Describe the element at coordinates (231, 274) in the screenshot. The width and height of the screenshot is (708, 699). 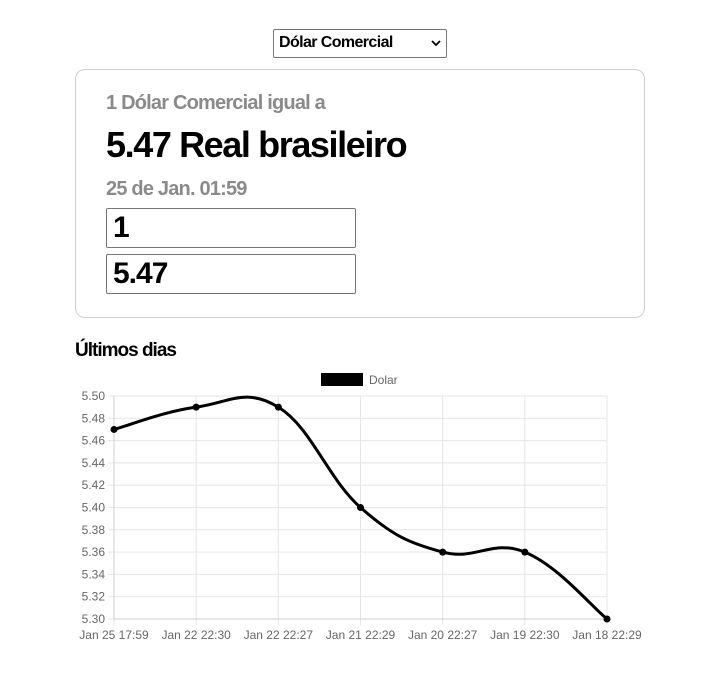
I see `amount-to-input: 5.47` at that location.